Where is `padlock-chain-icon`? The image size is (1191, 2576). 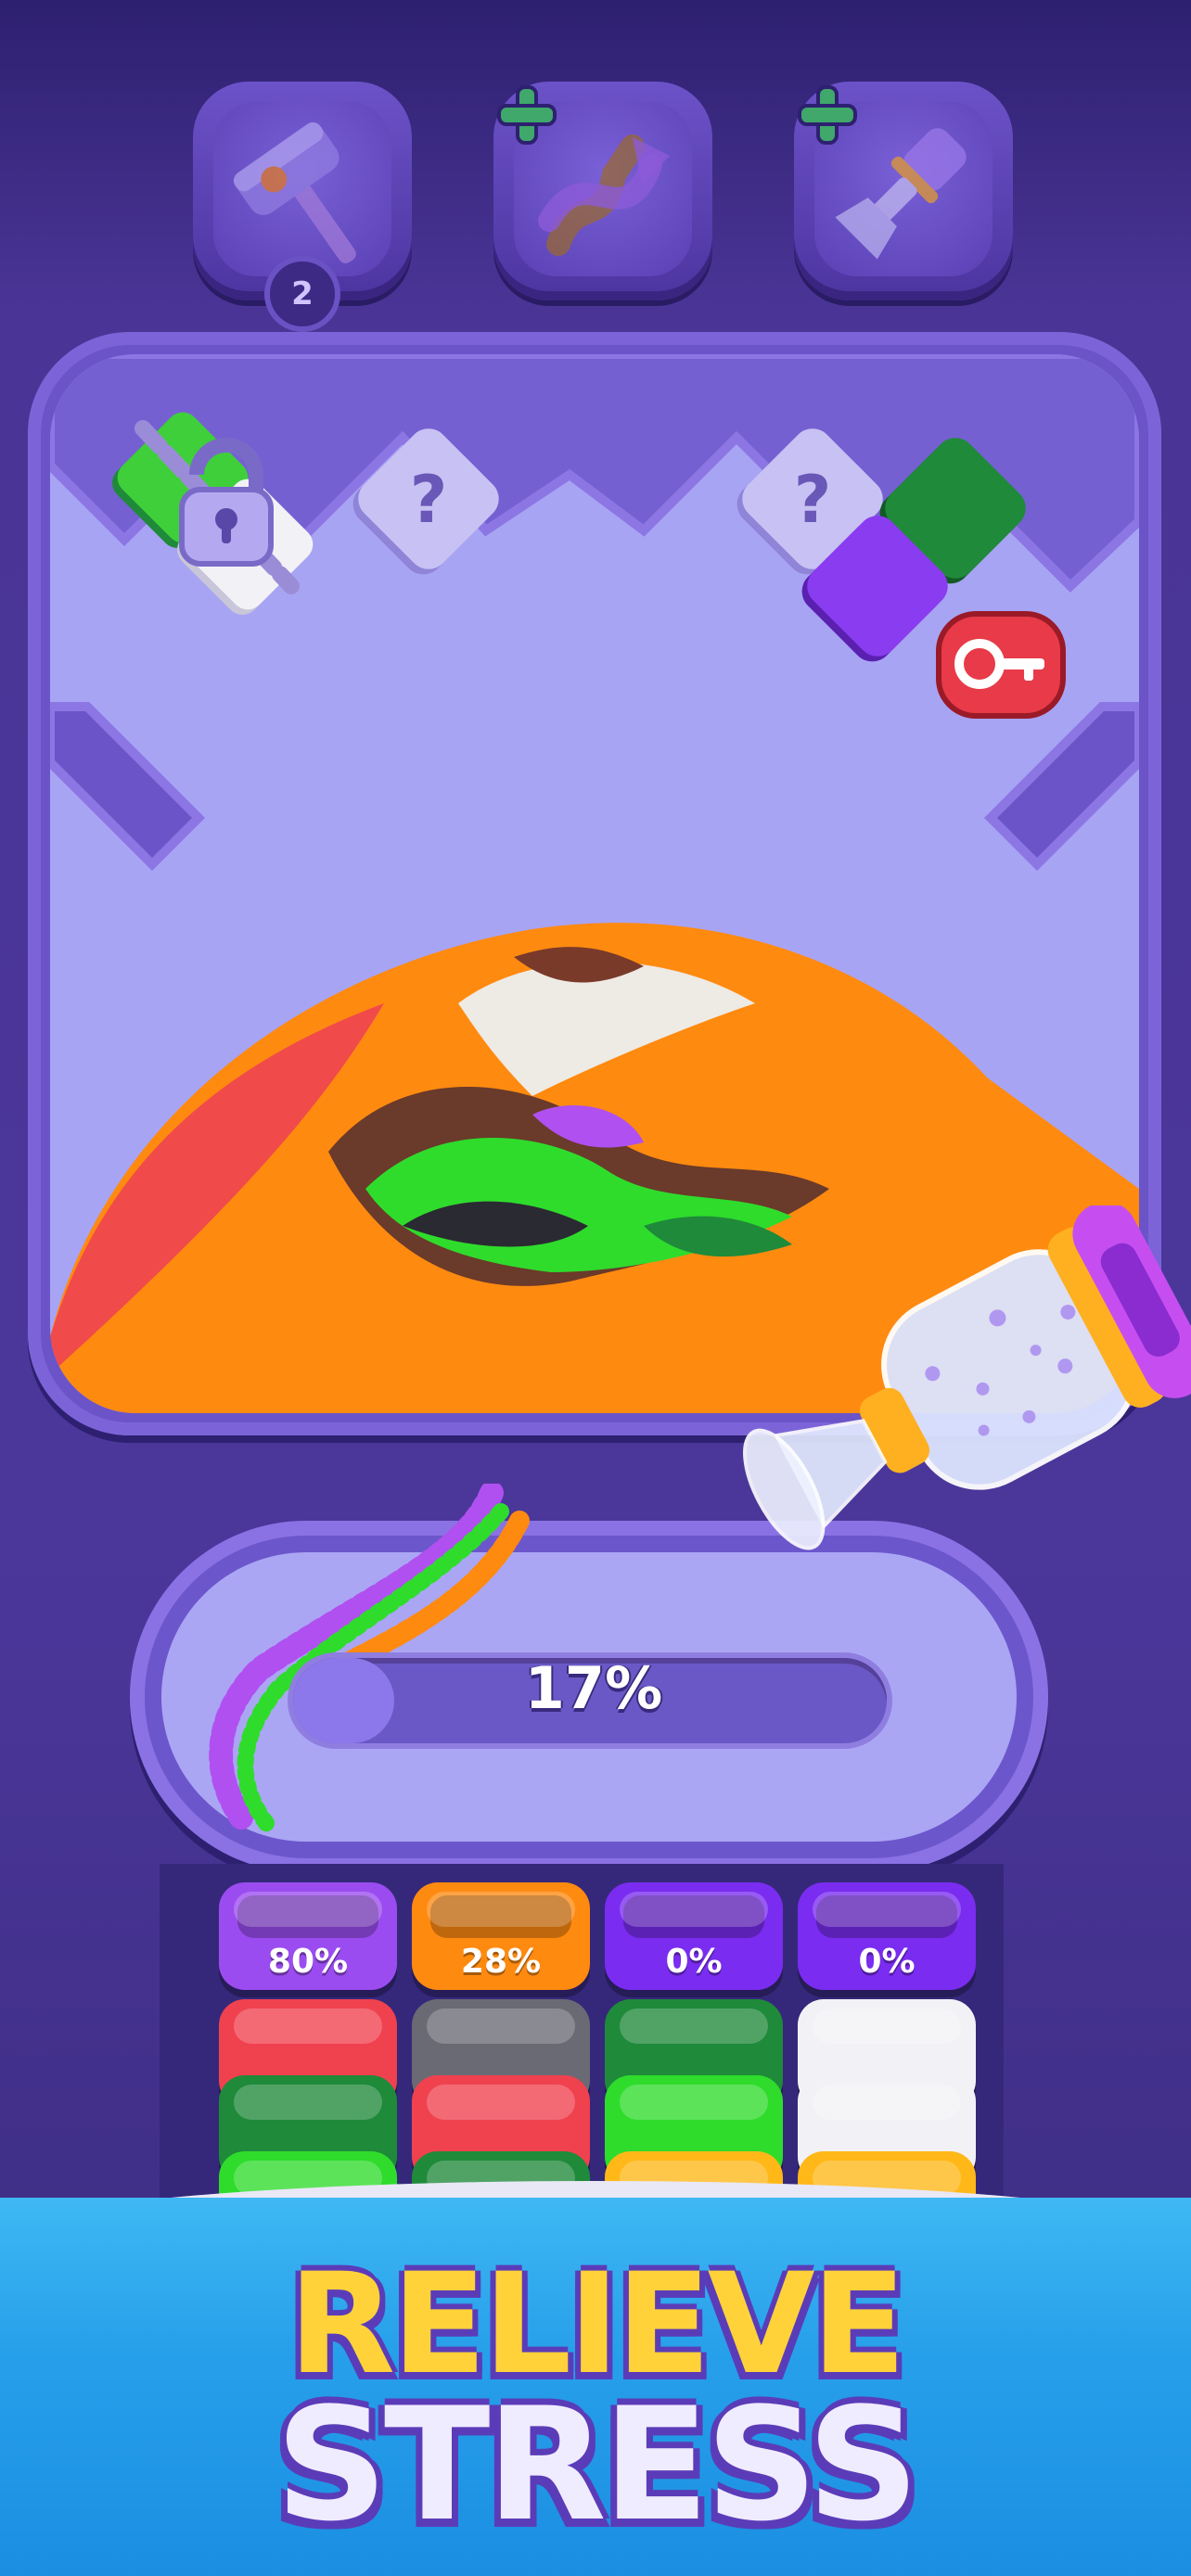
padlock-chain-icon is located at coordinates (217, 507).